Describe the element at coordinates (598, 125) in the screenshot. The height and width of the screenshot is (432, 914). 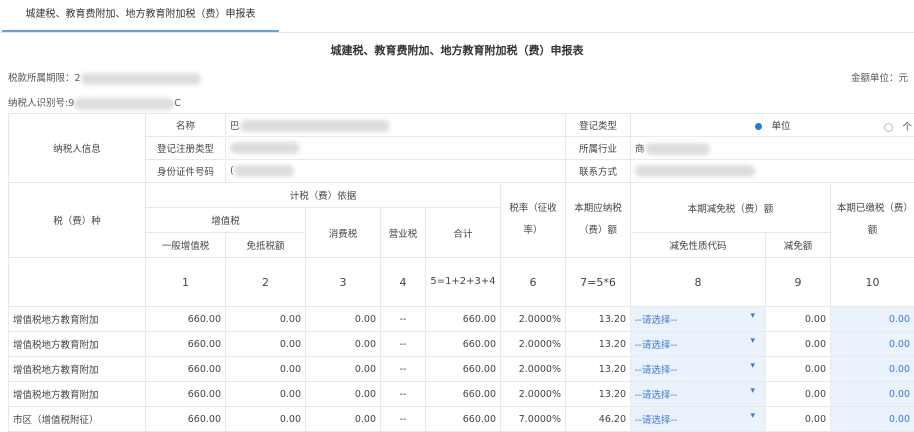
I see `reg-category-label: 登记类型` at that location.